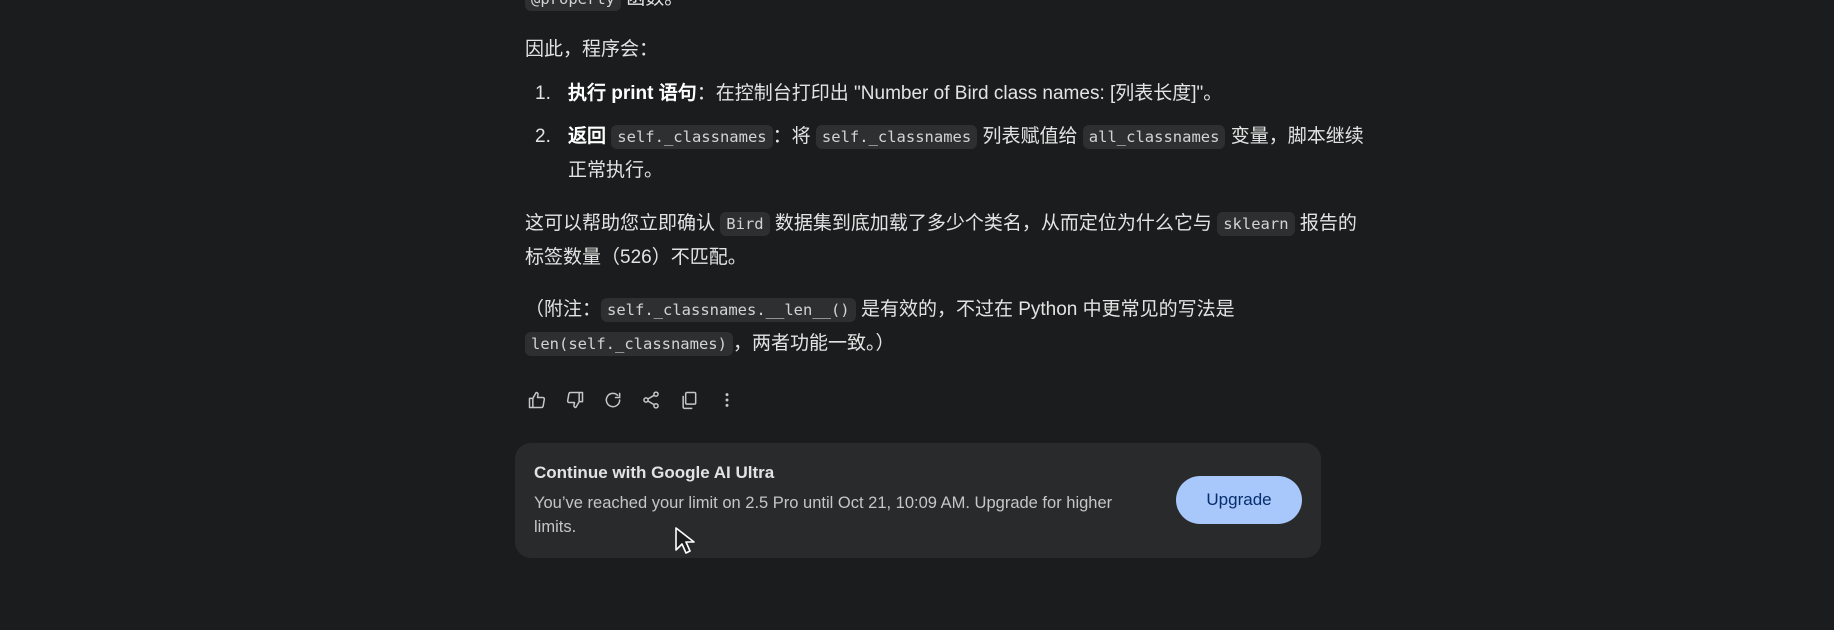  Describe the element at coordinates (654, 472) in the screenshot. I see `upgrade-card-title: Continue with Google AI Ultra` at that location.